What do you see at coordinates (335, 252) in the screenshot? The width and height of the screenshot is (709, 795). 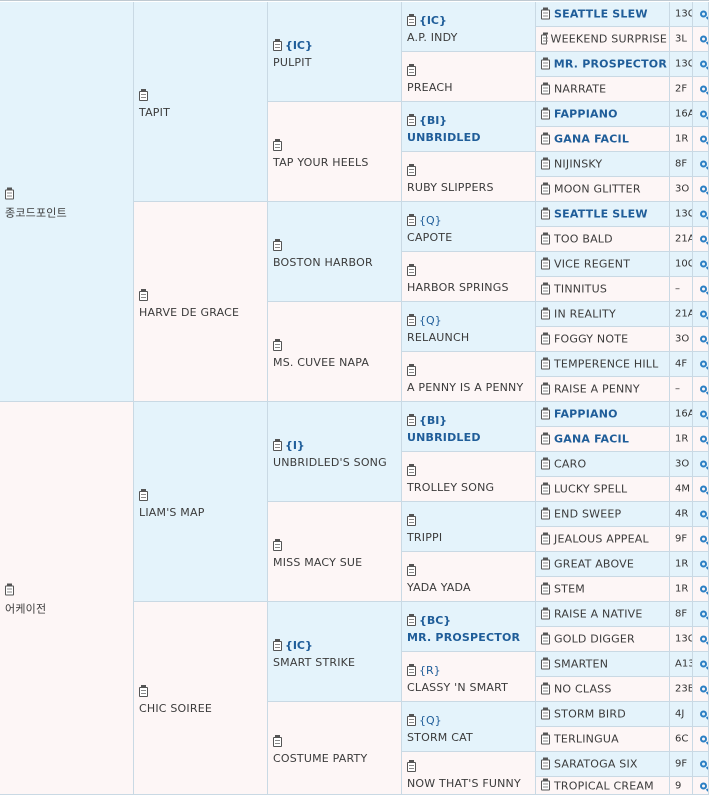 I see `ancestor-gen3: BOSTON HARBOR` at bounding box center [335, 252].